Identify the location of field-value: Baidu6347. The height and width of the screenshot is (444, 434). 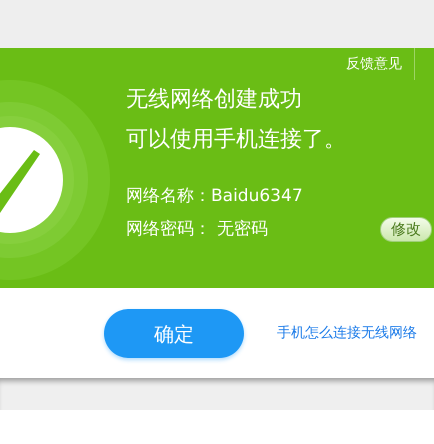
(257, 196).